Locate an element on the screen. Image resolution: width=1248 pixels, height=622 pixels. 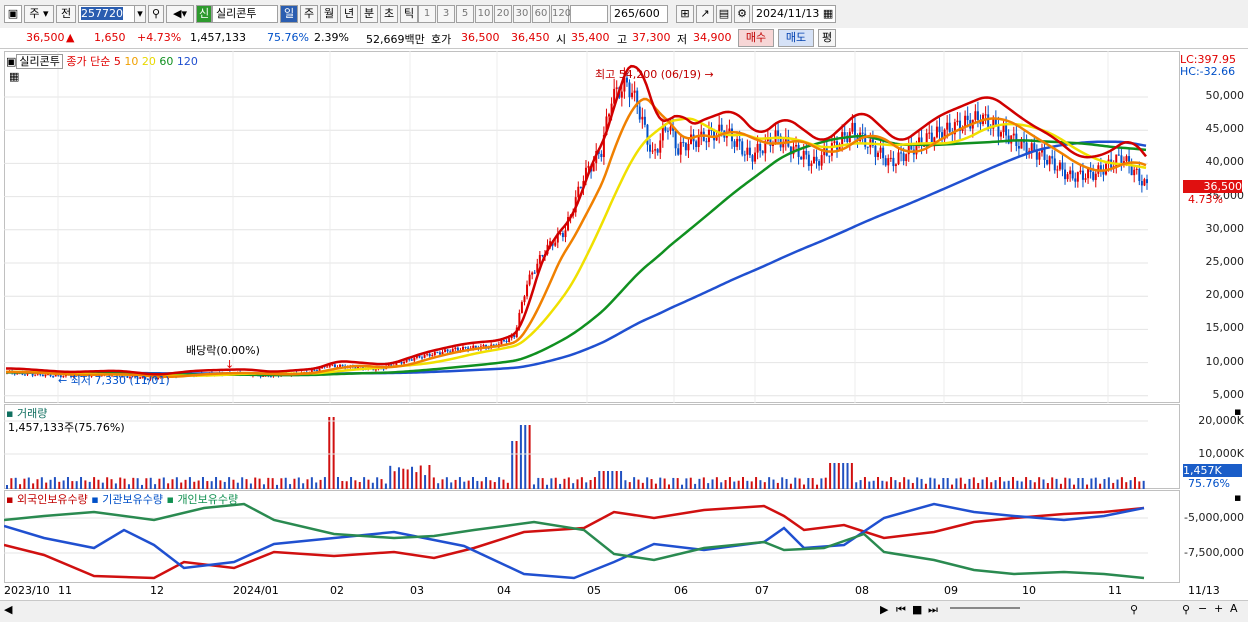
period-tab: 년 is located at coordinates (349, 14).